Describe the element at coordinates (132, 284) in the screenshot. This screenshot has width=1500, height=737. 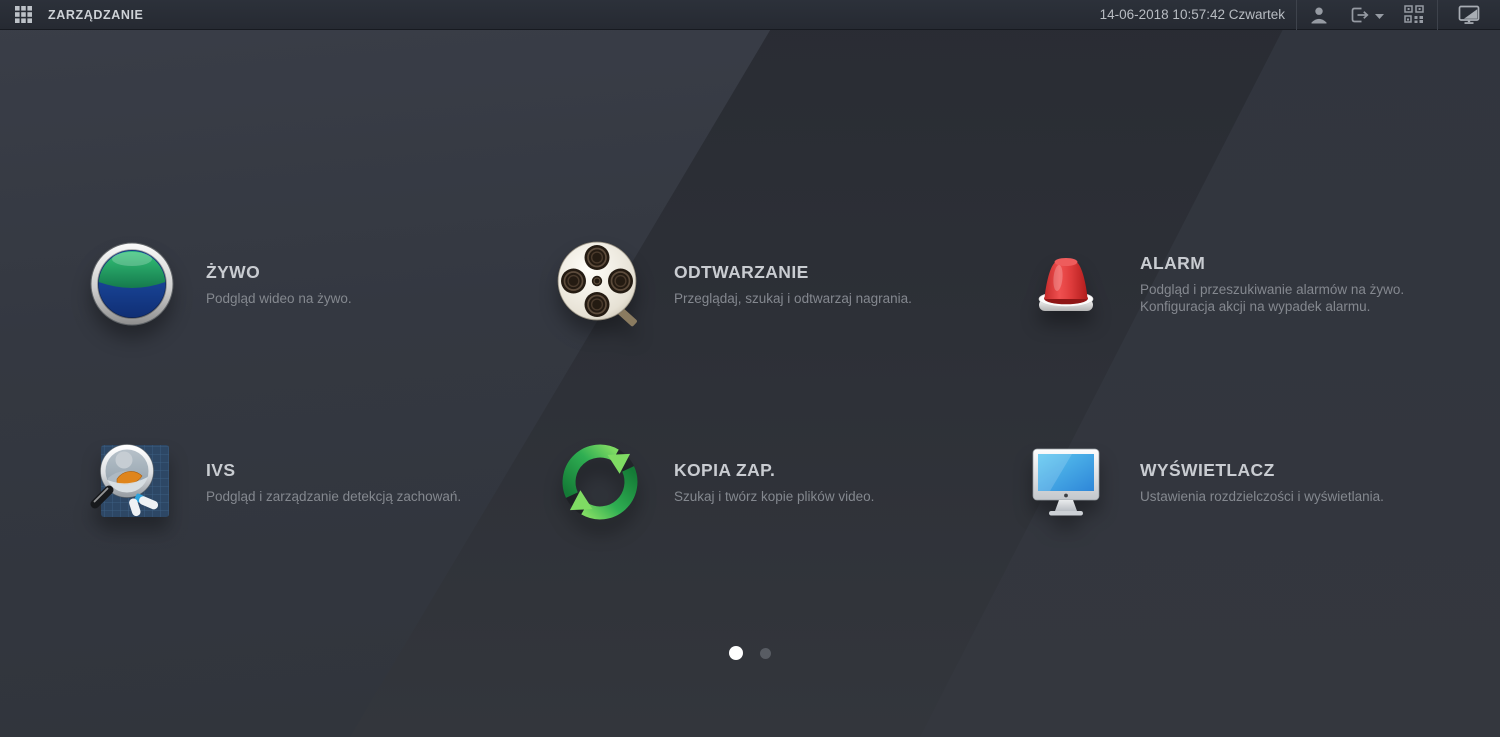
I see `live-view-icon` at that location.